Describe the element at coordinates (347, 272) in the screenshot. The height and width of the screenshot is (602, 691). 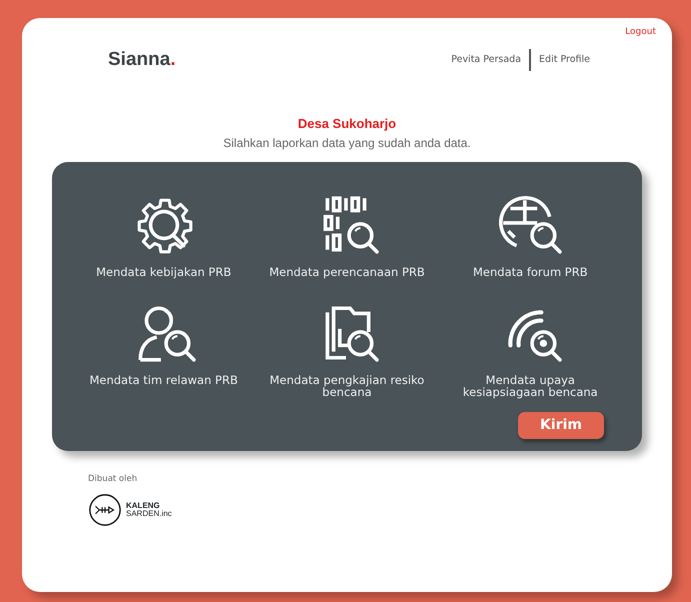
I see `tile-label: Mendata perencanaan PRB` at that location.